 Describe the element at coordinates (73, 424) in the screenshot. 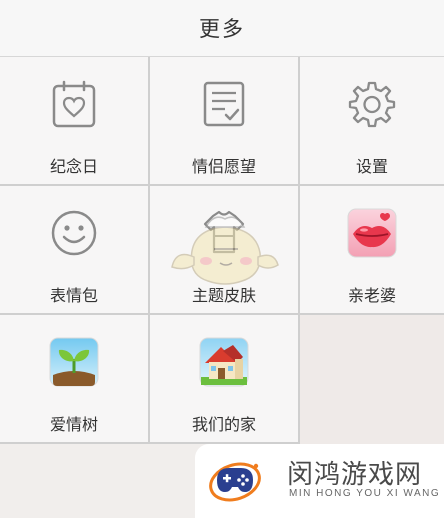

I see `grid-item-label: 爱情树` at that location.